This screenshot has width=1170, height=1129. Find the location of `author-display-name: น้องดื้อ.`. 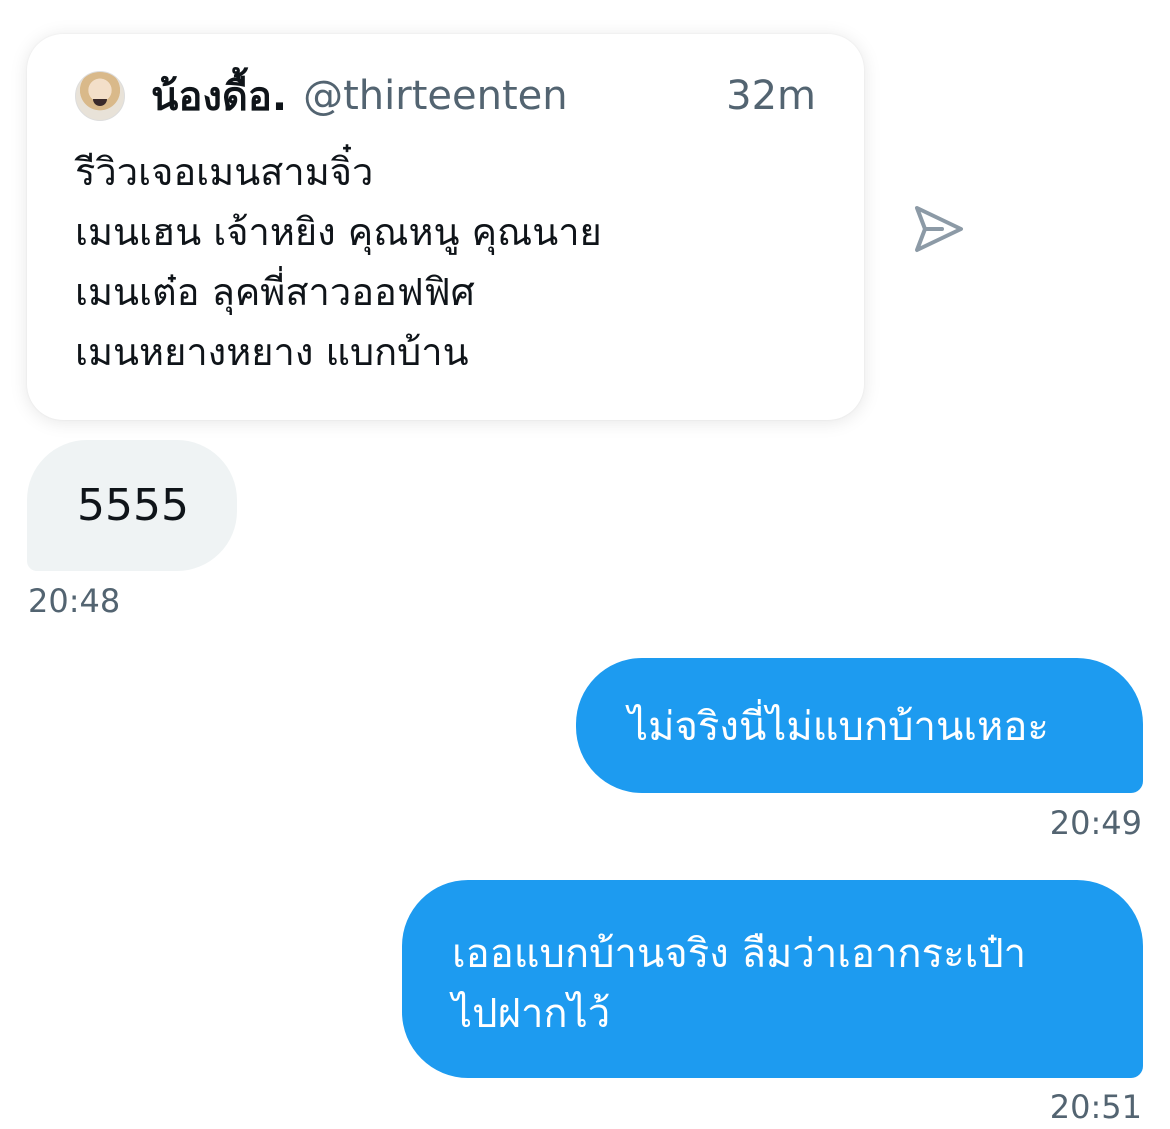

author-display-name: น้องดื้อ. is located at coordinates (219, 97).